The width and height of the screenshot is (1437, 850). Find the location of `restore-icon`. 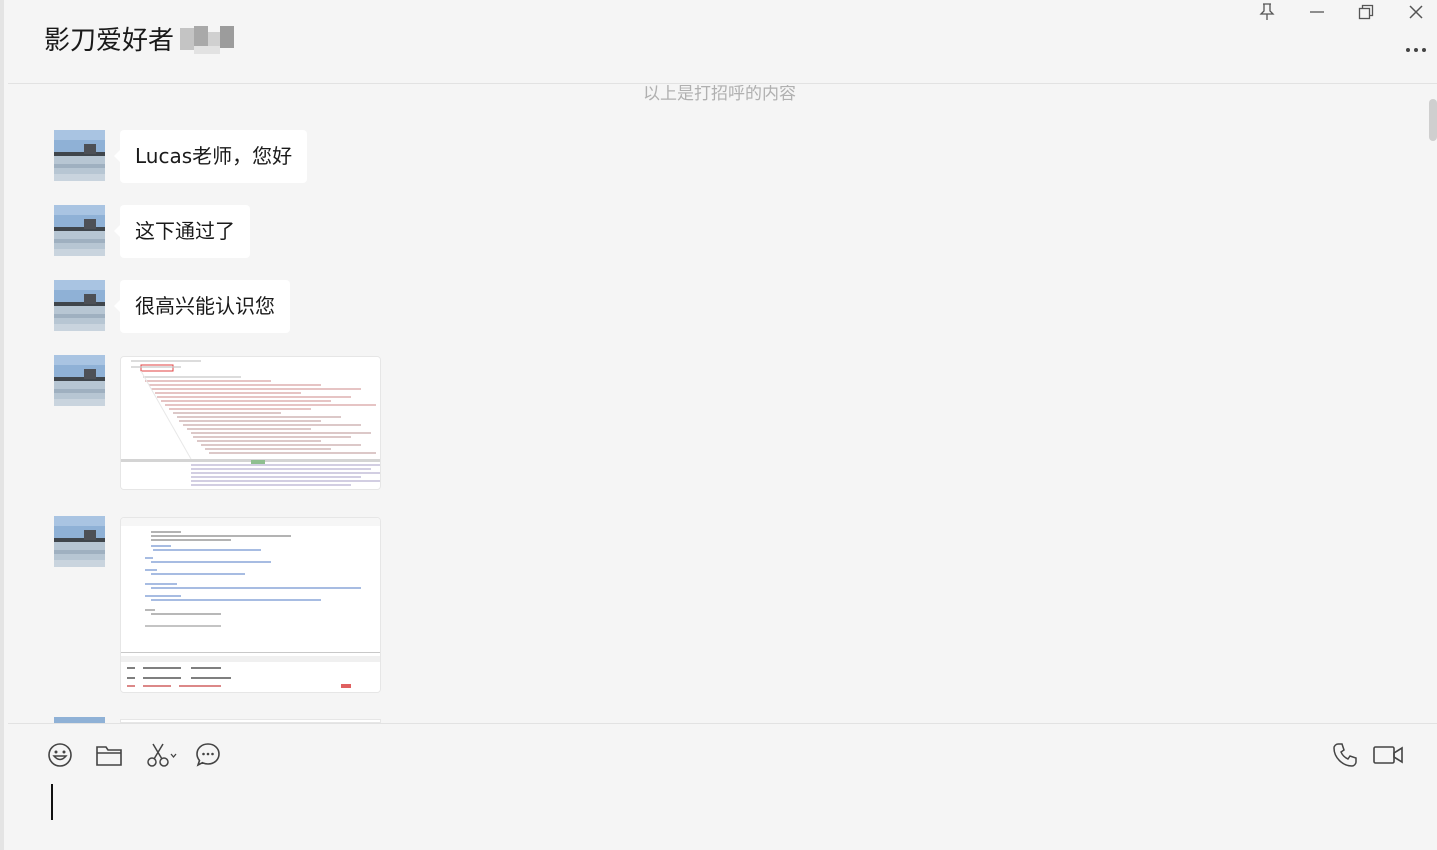

restore-icon is located at coordinates (1366, 12).